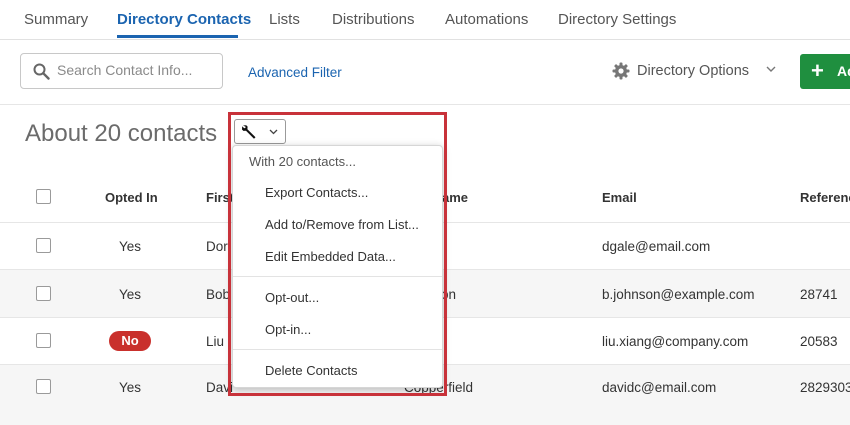 The image size is (850, 425). I want to click on email-cell: b.johnson@example.com, so click(678, 294).